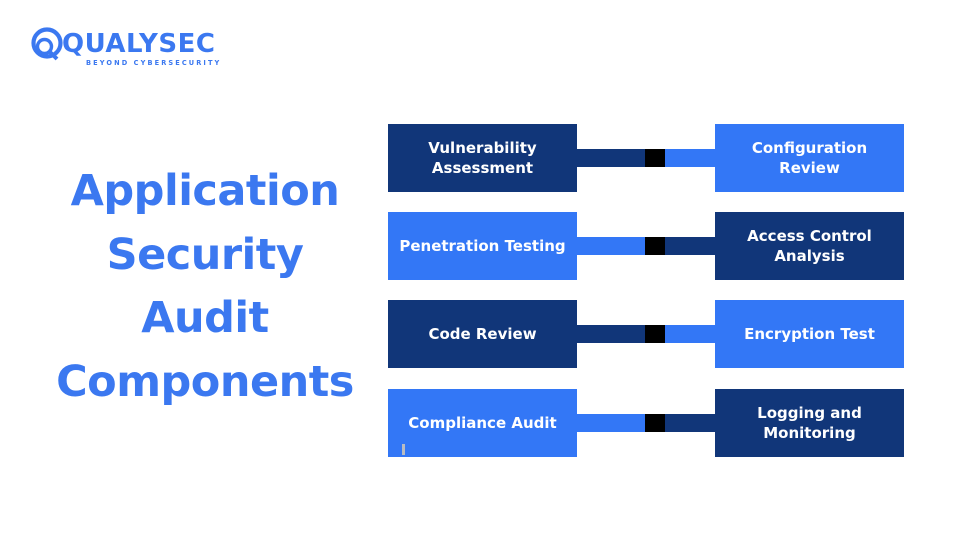 This screenshot has height=540, width=960. I want to click on page-title-line-2: Security, so click(205, 254).